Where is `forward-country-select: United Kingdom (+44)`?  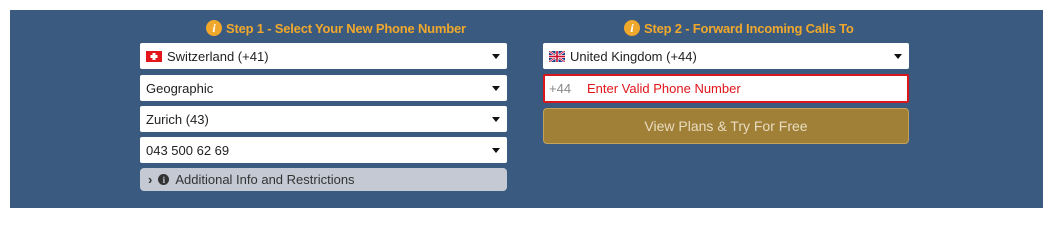 forward-country-select: United Kingdom (+44) is located at coordinates (726, 56).